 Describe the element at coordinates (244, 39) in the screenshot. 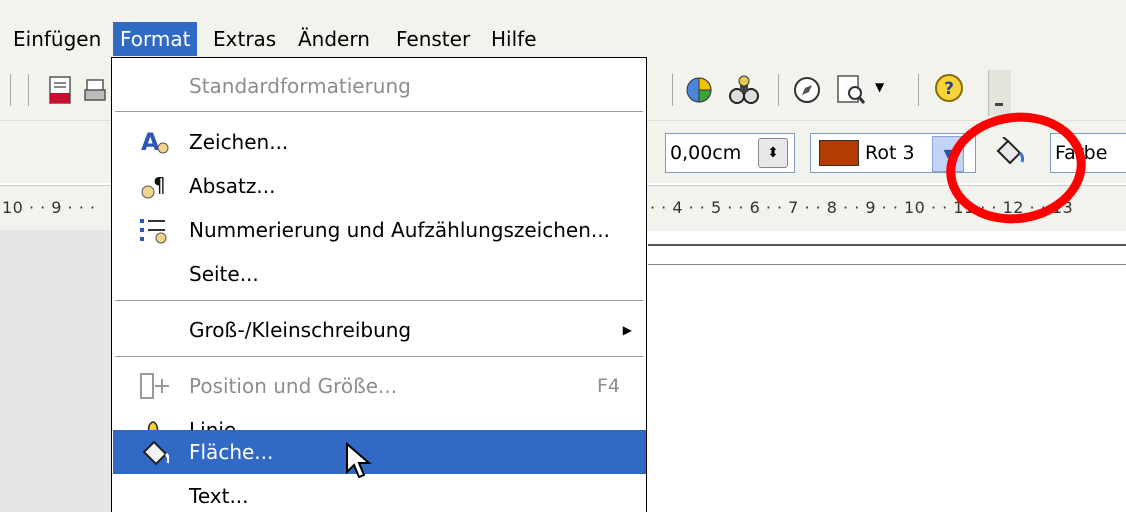

I see `menu-extras: Extras` at that location.